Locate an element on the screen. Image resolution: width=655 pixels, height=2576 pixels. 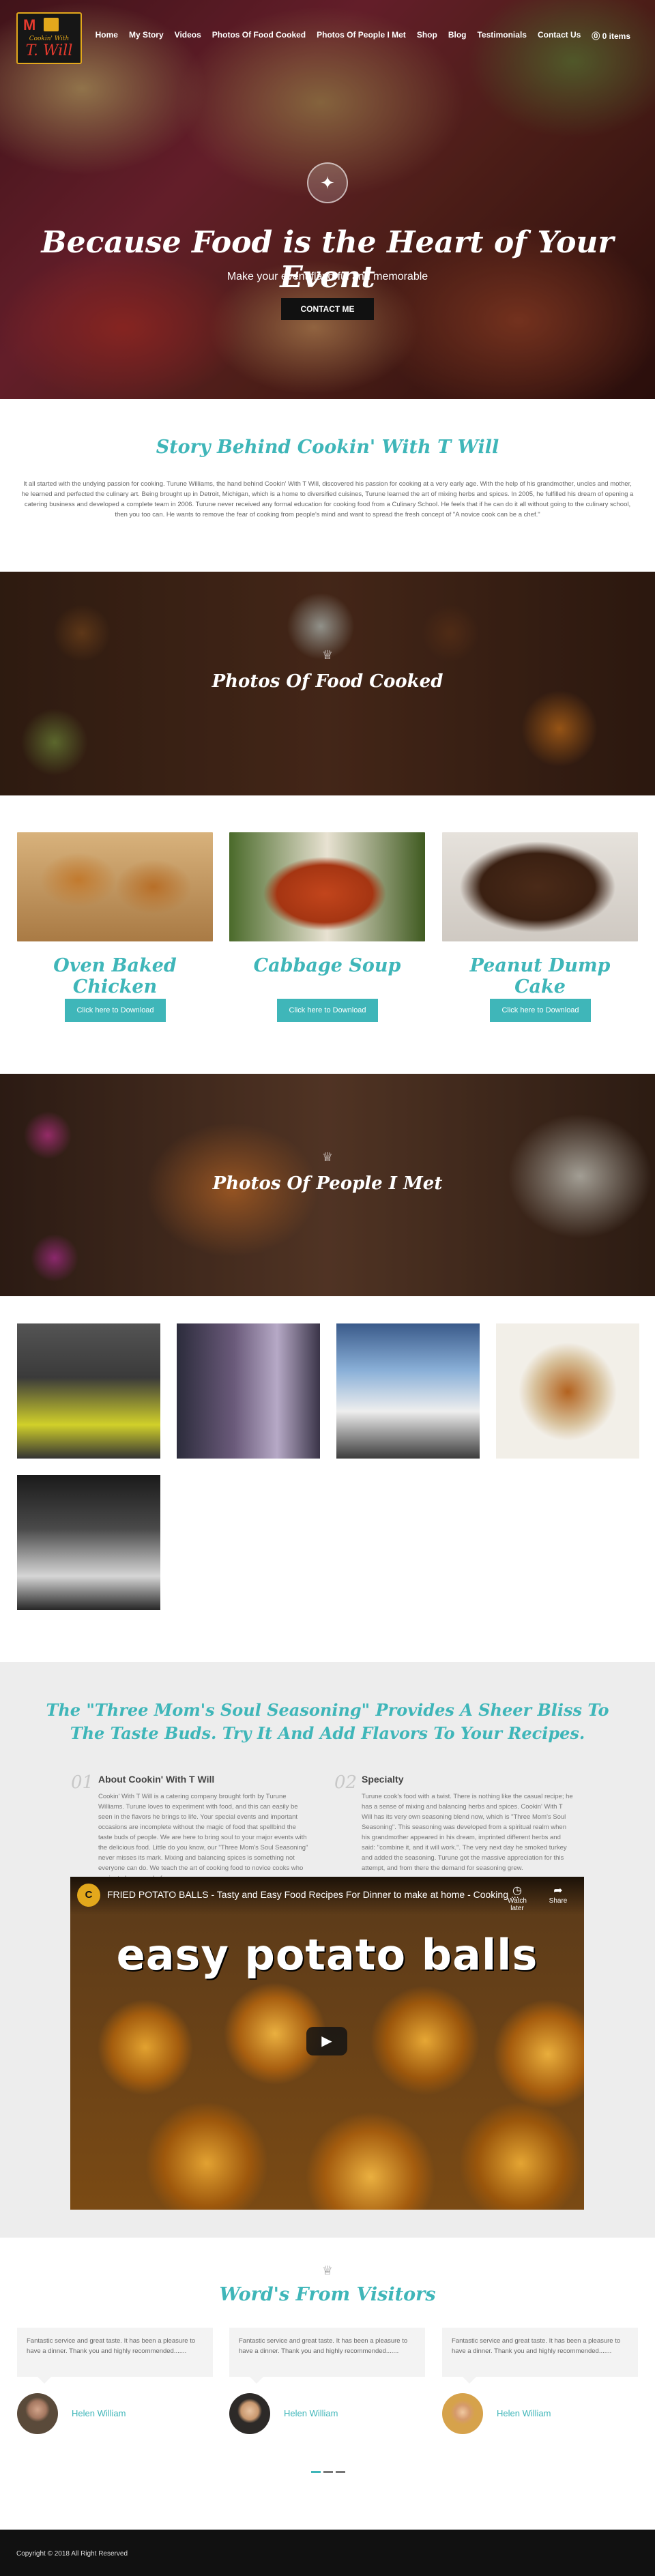
clock-icon: ◷ is located at coordinates (517, 1891).